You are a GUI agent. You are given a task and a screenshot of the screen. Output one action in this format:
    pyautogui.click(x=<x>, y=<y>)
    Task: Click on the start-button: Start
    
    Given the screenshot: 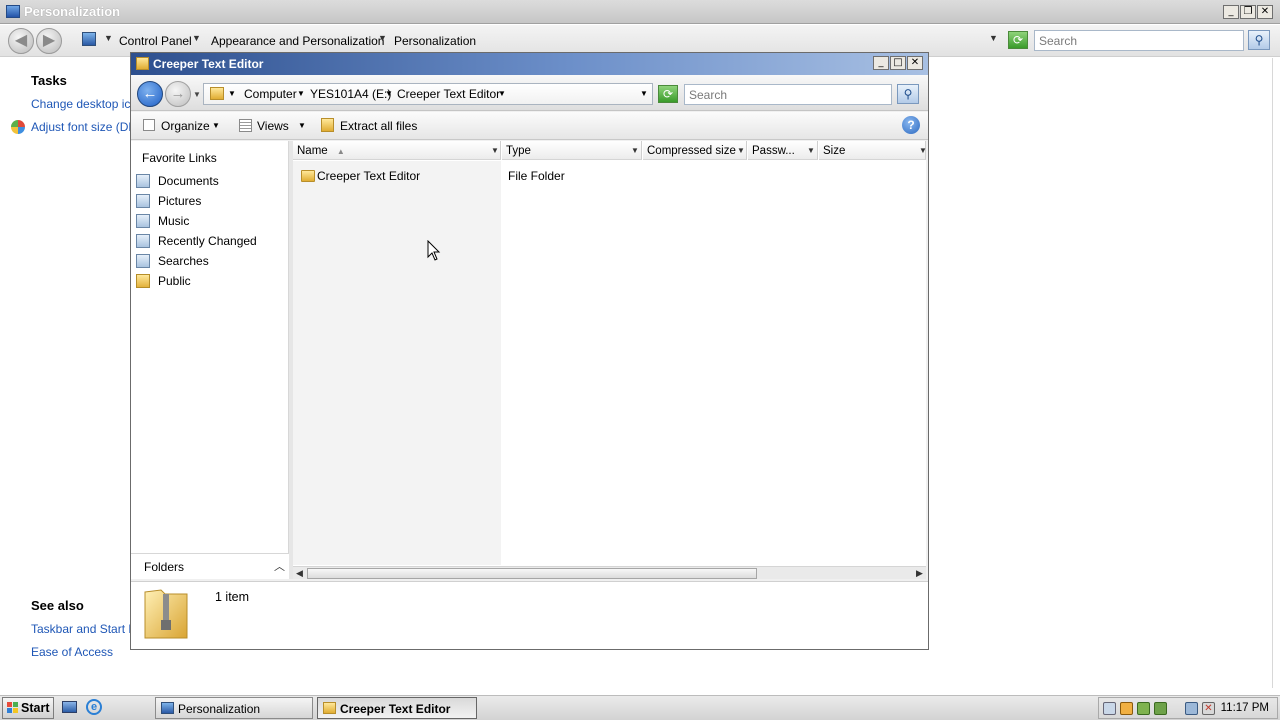 What is the action you would take?
    pyautogui.click(x=28, y=708)
    